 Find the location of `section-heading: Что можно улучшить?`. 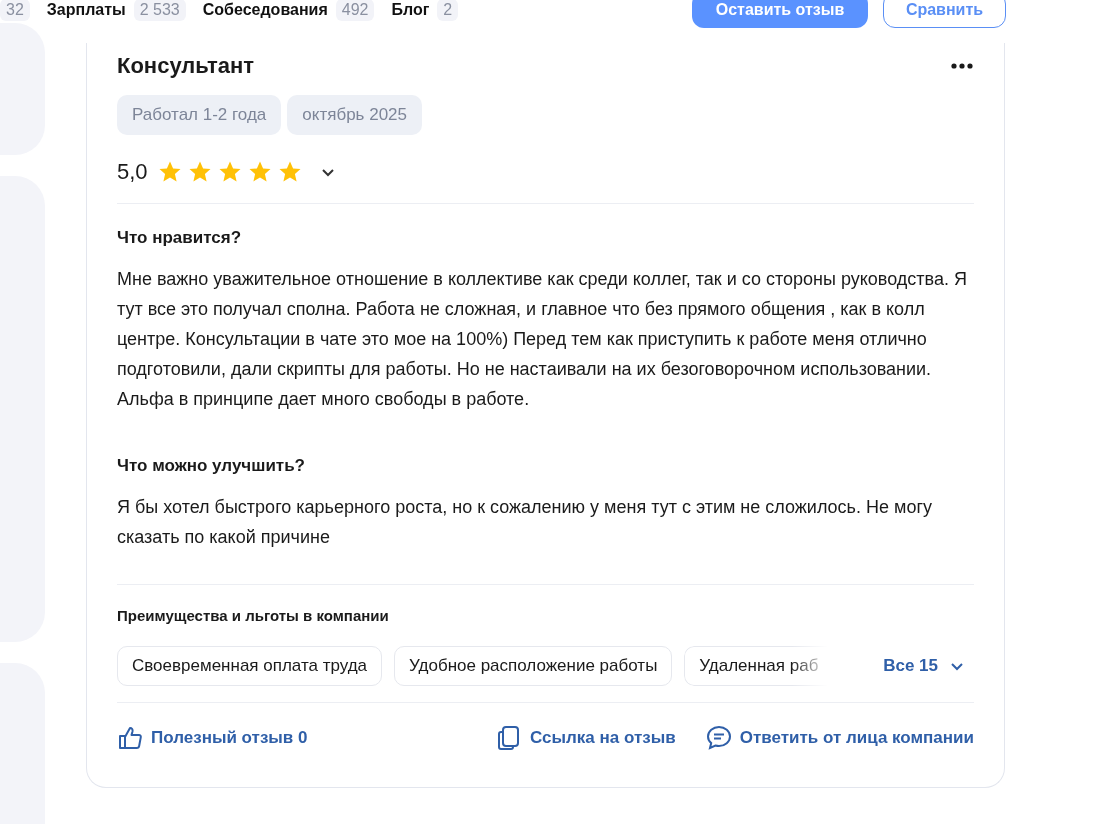

section-heading: Что можно улучшить? is located at coordinates (211, 466).